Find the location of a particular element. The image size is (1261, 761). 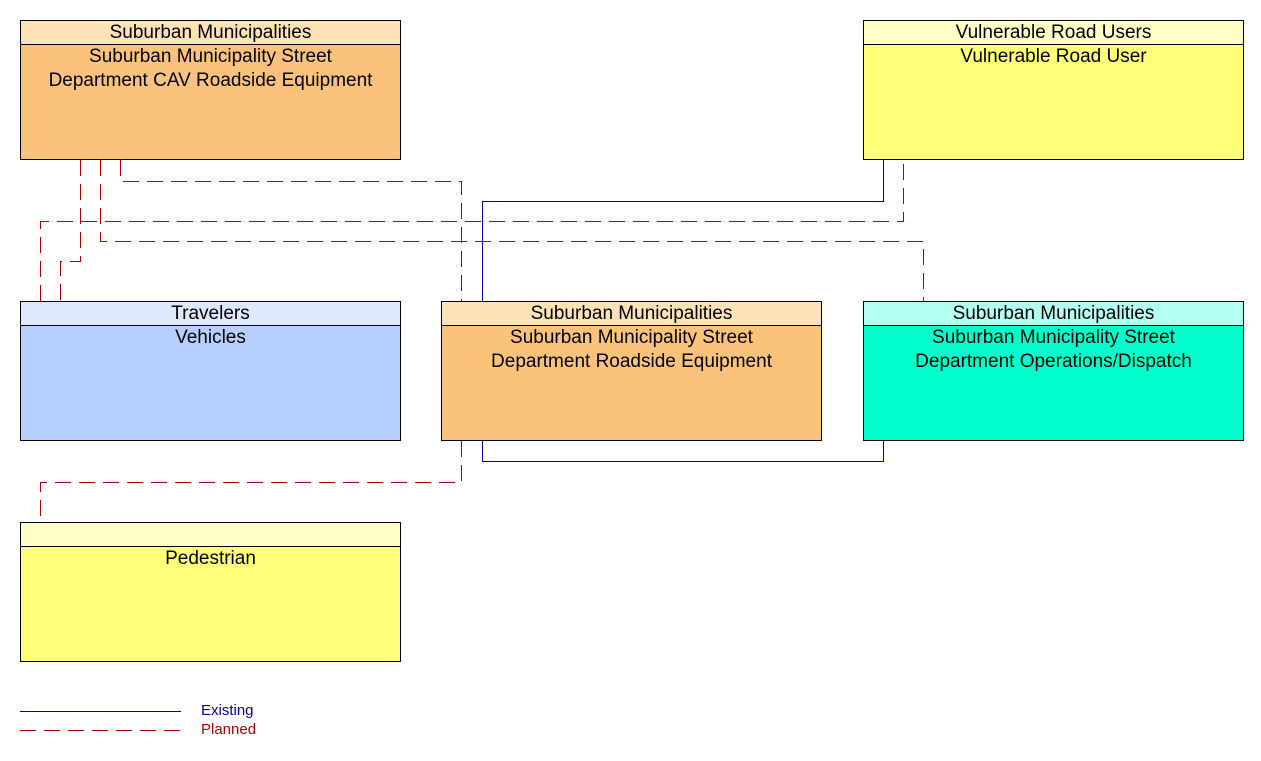

node-name: Vulnerable Road User is located at coordinates (1053, 102).